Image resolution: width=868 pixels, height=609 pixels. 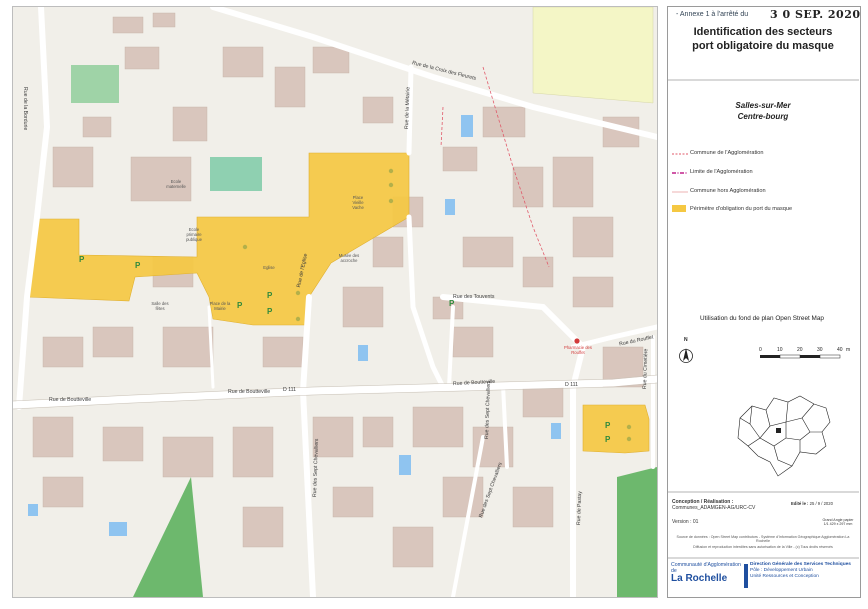 I want to click on scale-unit: m, so click(x=848, y=350).